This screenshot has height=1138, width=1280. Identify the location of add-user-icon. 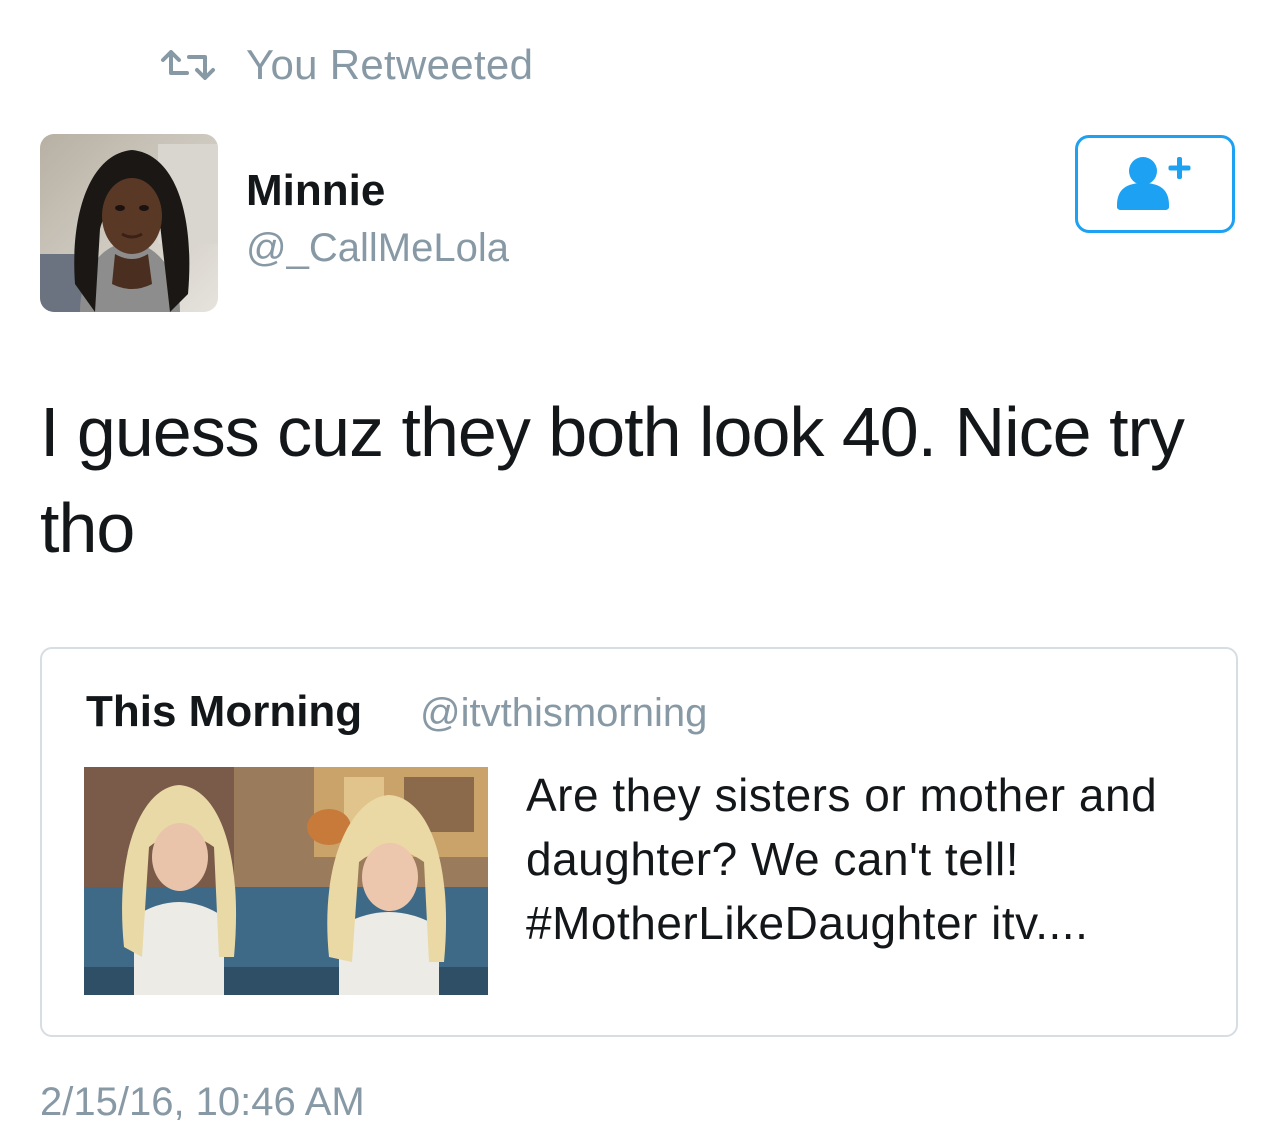
(1155, 184).